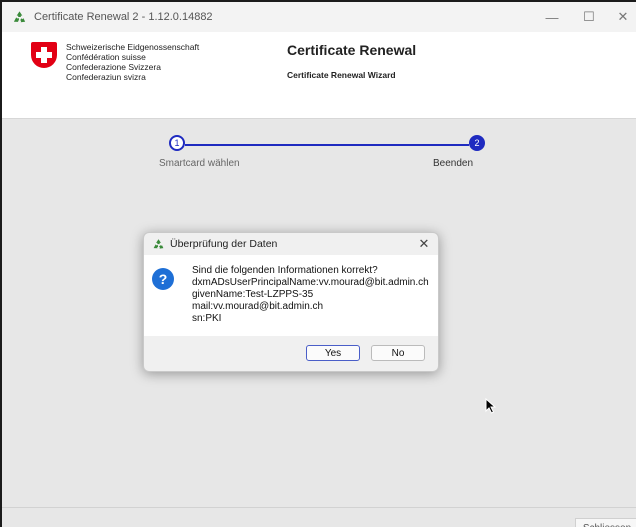 The image size is (636, 527). Describe the element at coordinates (177, 143) in the screenshot. I see `step-1-indicator: 1` at that location.